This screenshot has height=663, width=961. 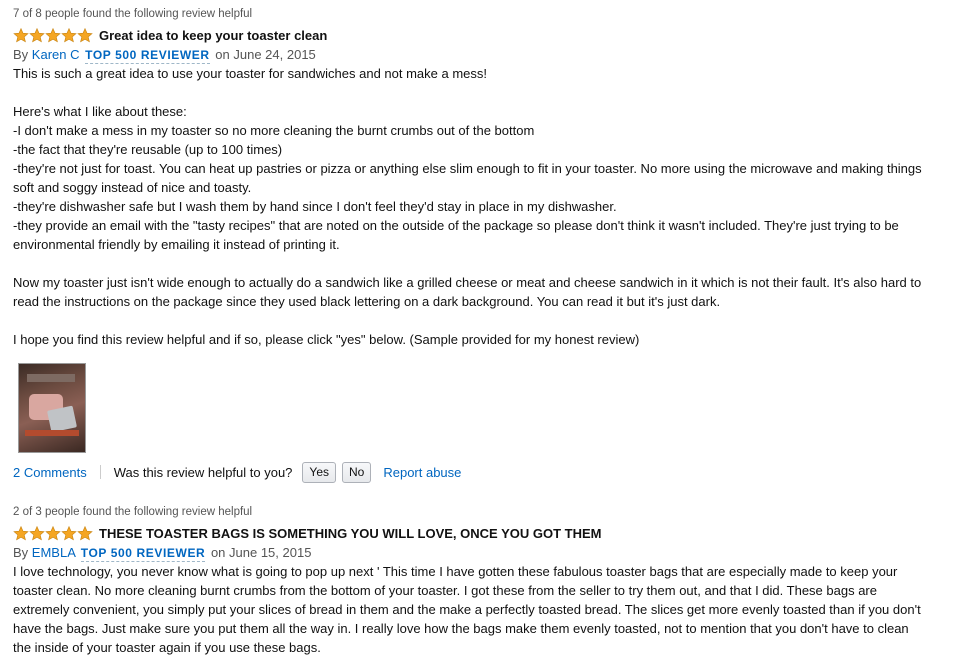 What do you see at coordinates (51, 378) in the screenshot?
I see `package-label-shape` at bounding box center [51, 378].